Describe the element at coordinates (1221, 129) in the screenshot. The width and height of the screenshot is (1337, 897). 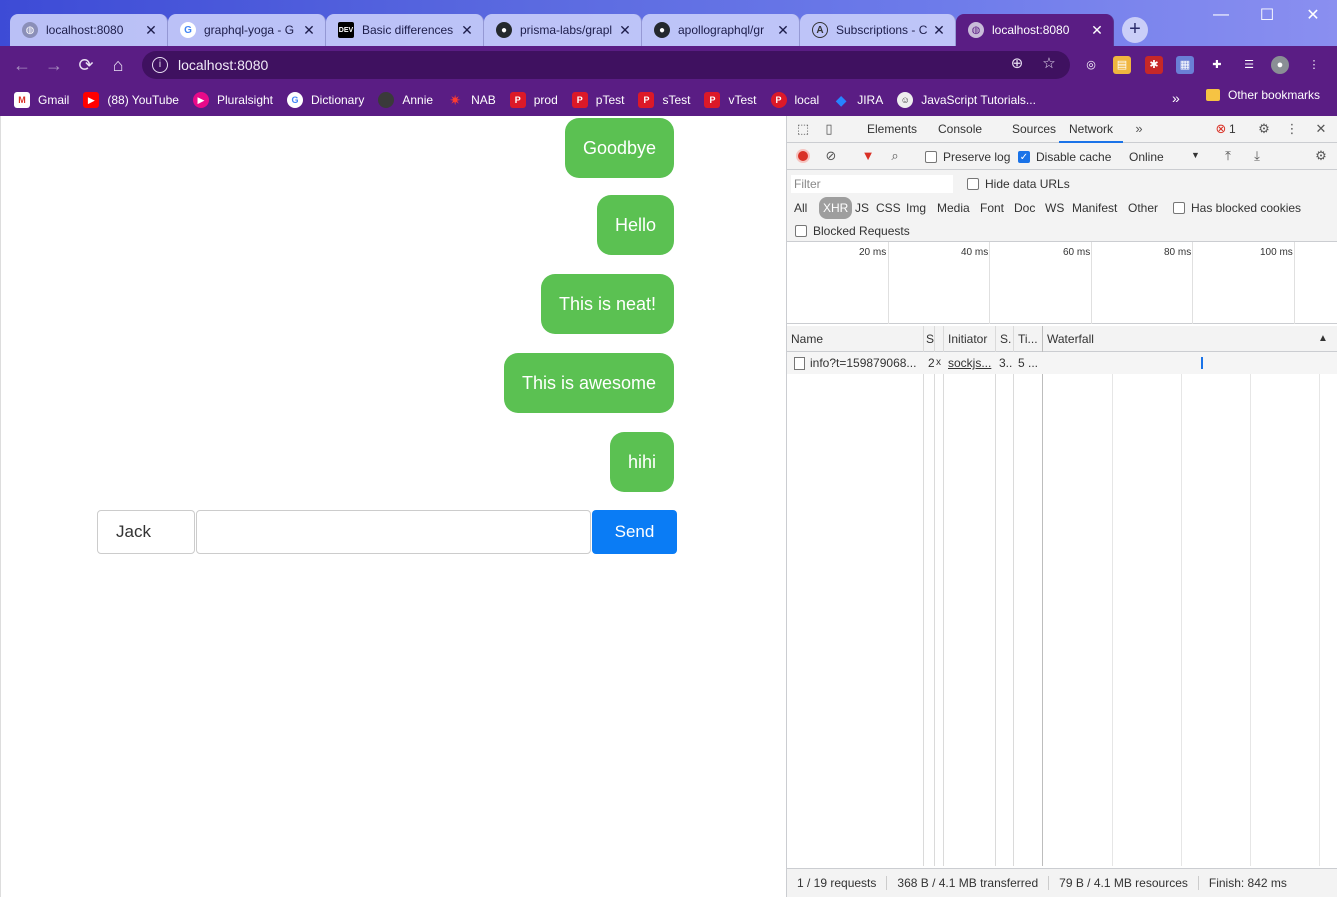
I see `error-icon: ⊗` at that location.